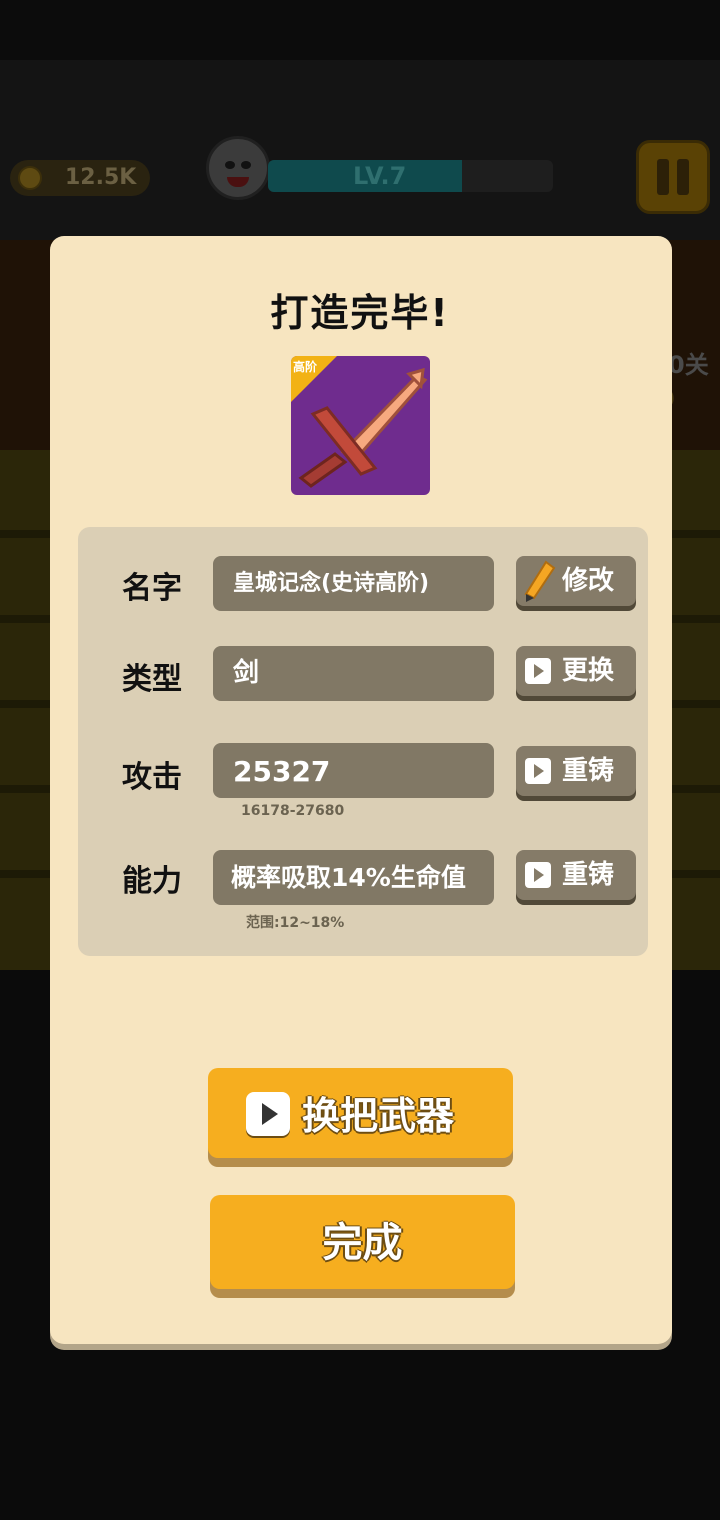 Image resolution: width=720 pixels, height=1520 pixels. I want to click on reforge-ability-button: 重铸, so click(576, 875).